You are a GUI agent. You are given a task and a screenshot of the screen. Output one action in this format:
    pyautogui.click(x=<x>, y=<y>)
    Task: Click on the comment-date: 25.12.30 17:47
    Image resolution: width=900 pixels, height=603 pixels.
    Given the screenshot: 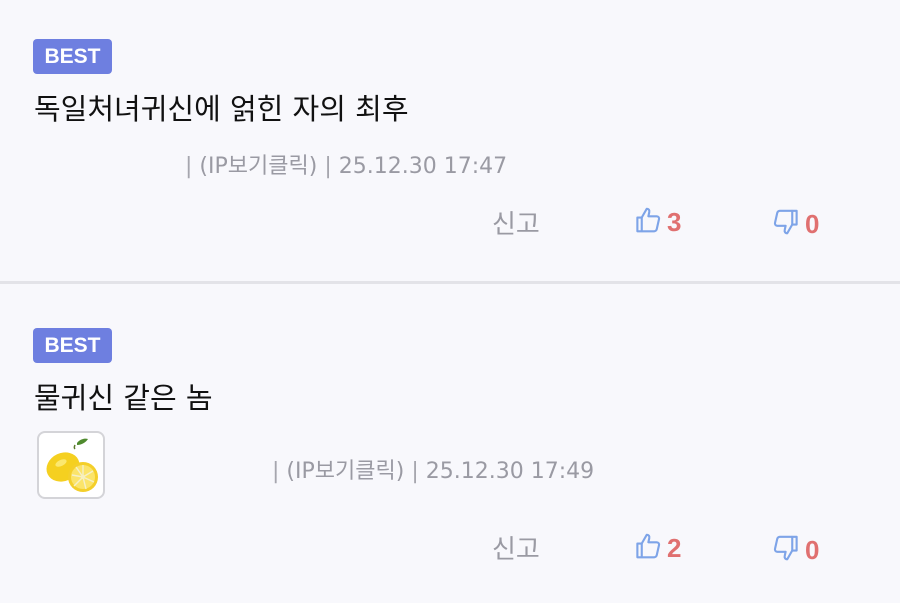 What is the action you would take?
    pyautogui.click(x=423, y=166)
    